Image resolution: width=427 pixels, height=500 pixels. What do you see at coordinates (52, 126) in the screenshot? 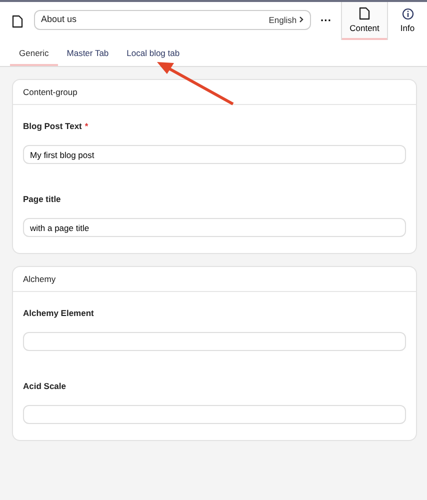
I see `field-label: Blog Post Text` at bounding box center [52, 126].